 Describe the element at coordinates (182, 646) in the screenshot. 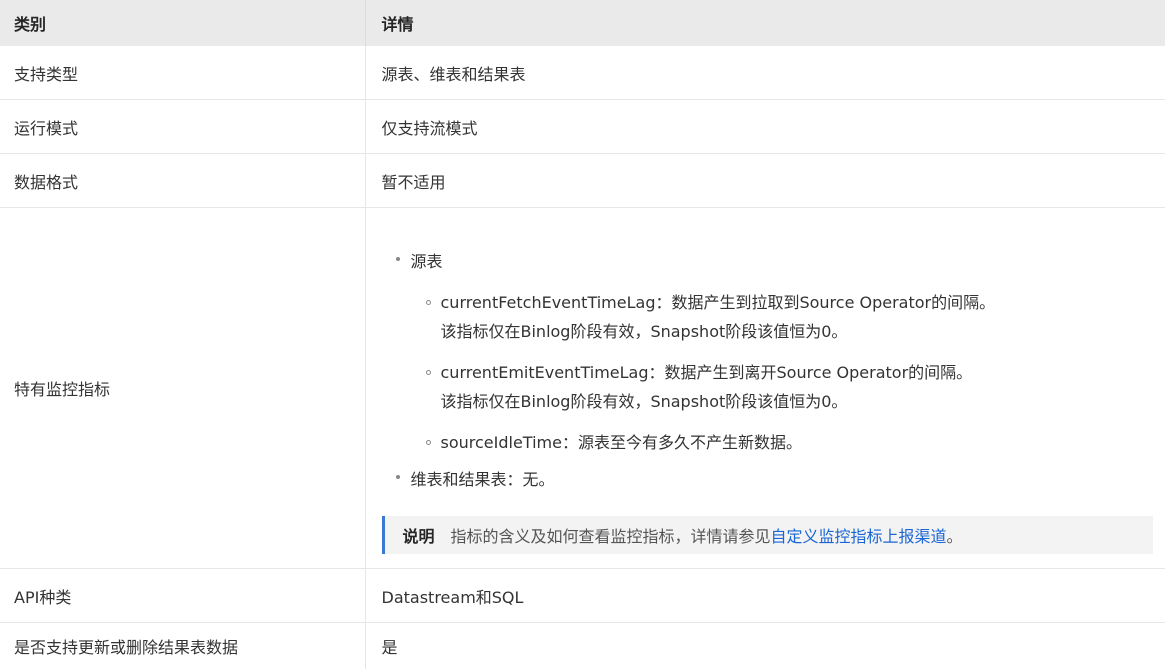

I see `row-label: 是否支持更新或删除结果表数据` at that location.